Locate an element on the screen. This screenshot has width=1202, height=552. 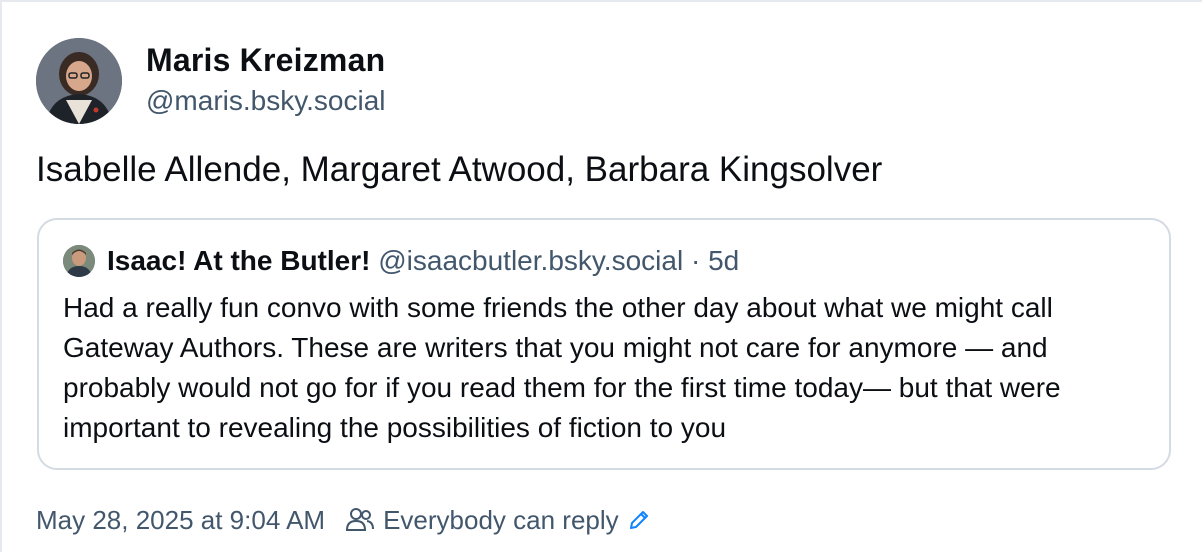
quoted-avatar-image is located at coordinates (79, 261).